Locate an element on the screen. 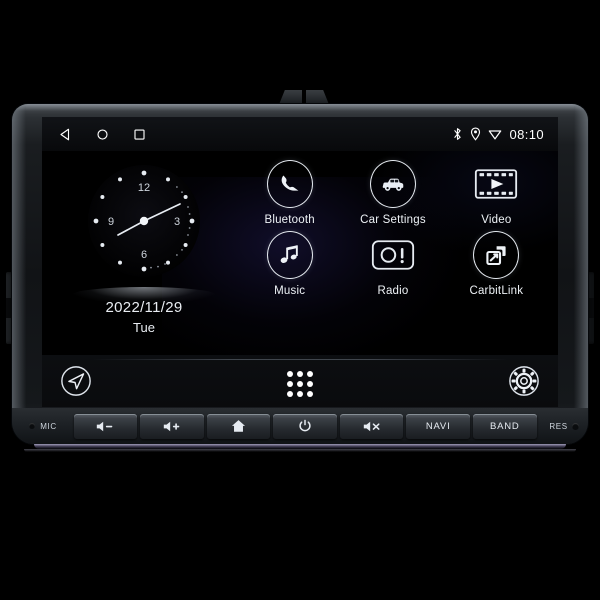 Image resolution: width=600 pixels, height=600 pixels. mic-hole-icon is located at coordinates (32, 426).